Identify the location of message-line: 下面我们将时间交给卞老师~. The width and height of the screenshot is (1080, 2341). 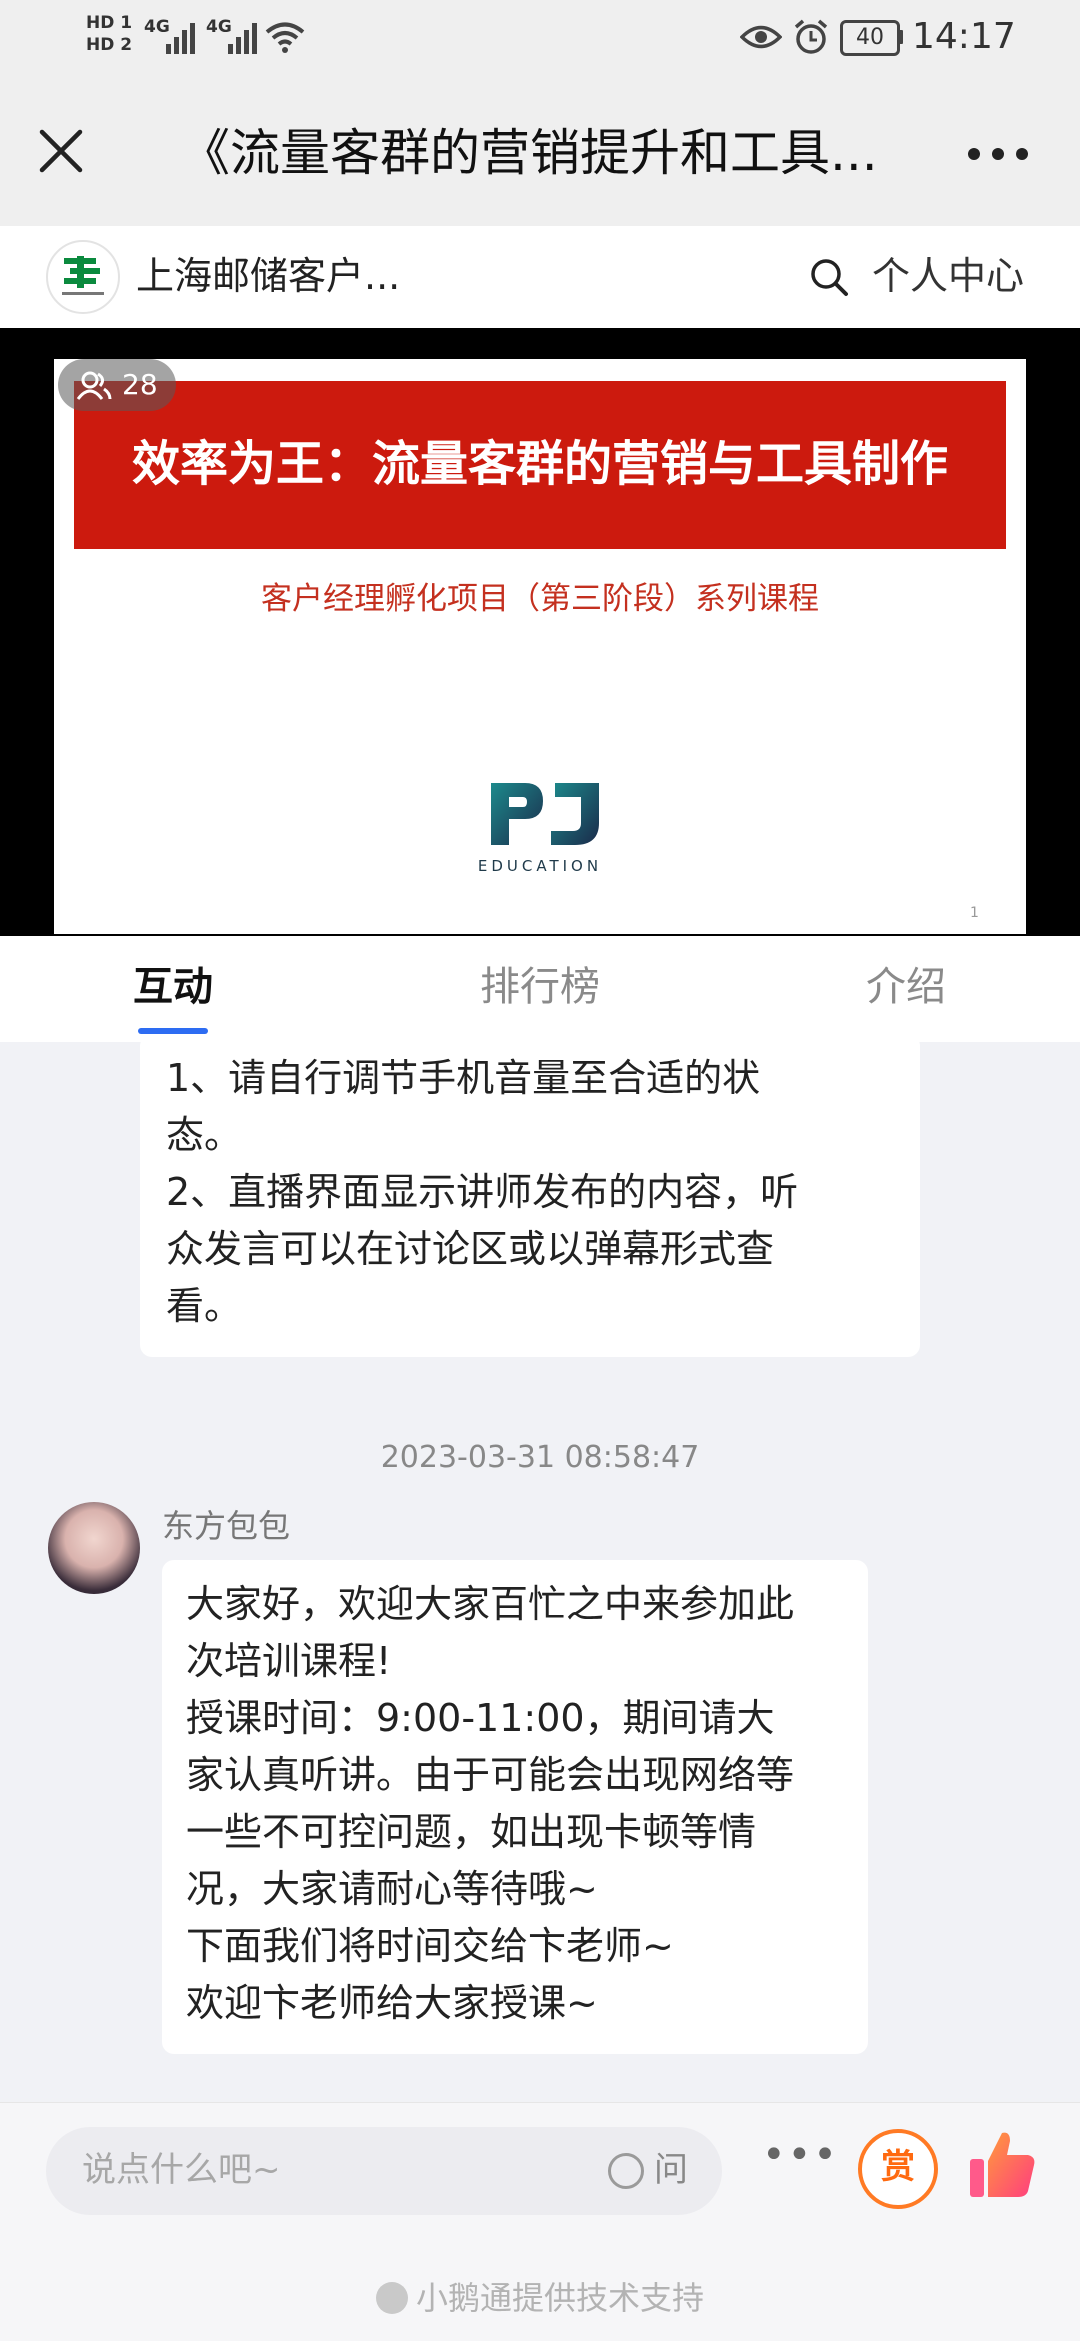
(430, 1946).